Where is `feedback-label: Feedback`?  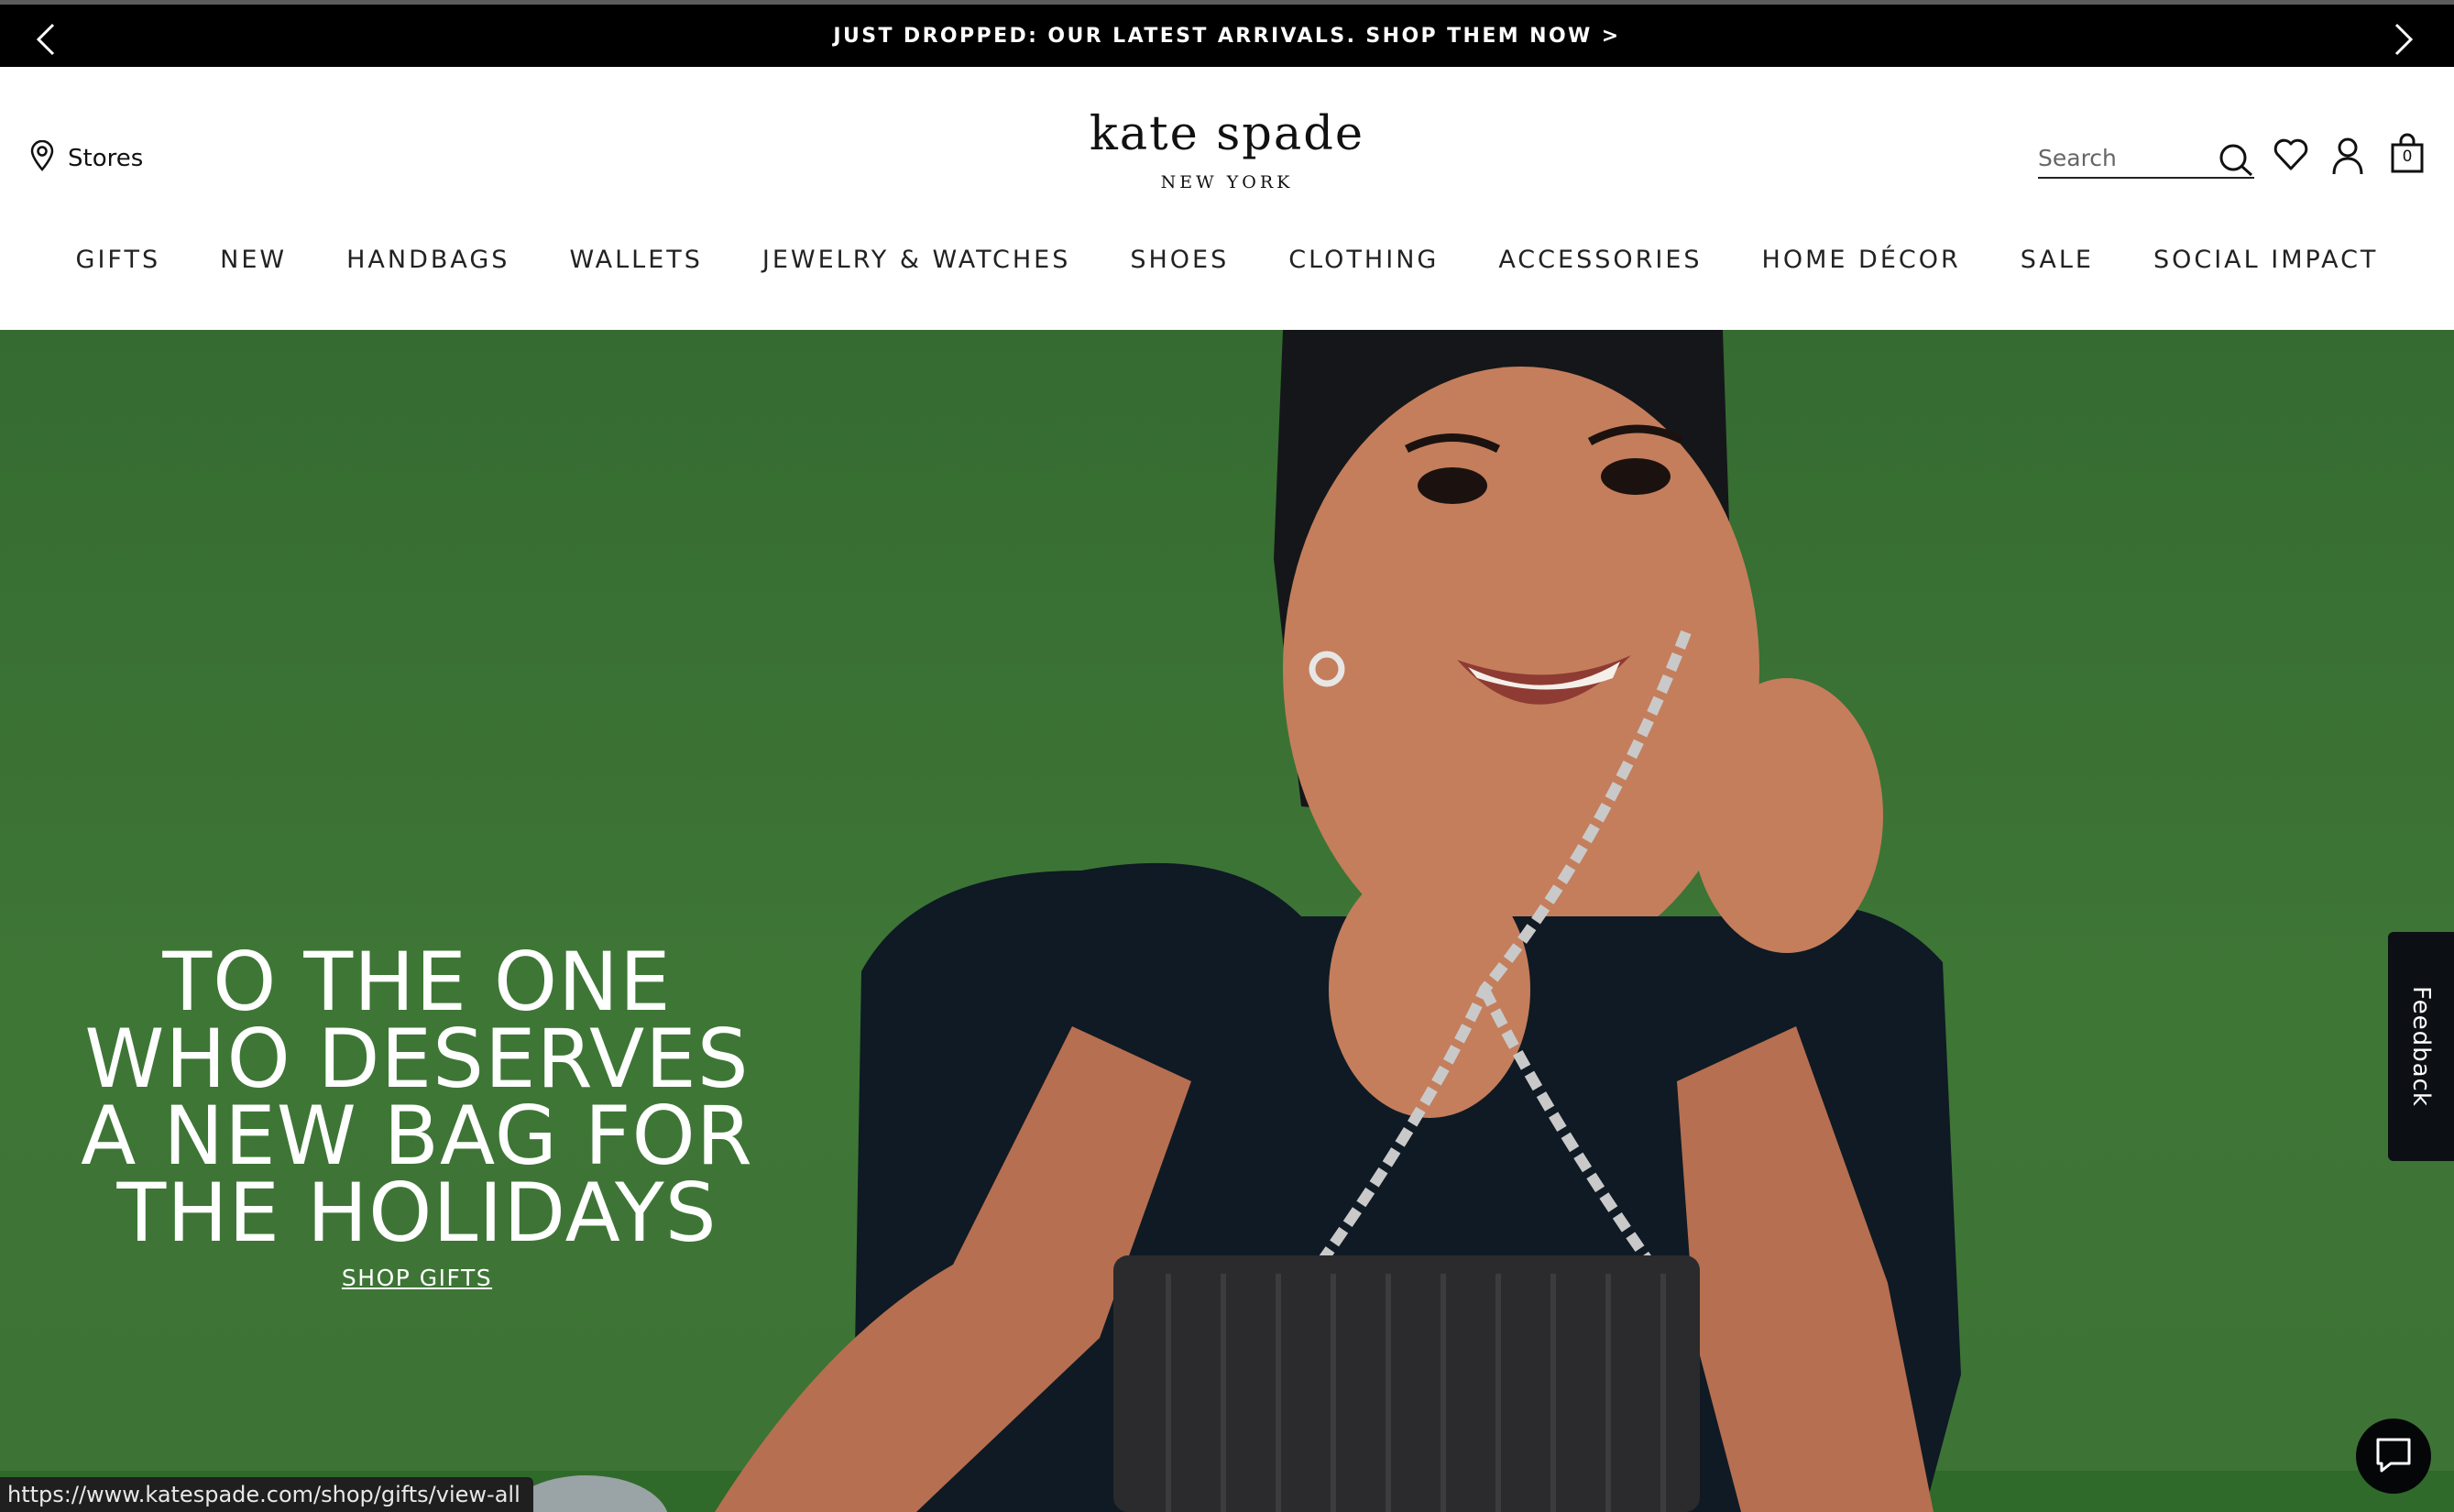
feedback-label: Feedback is located at coordinates (2421, 1046).